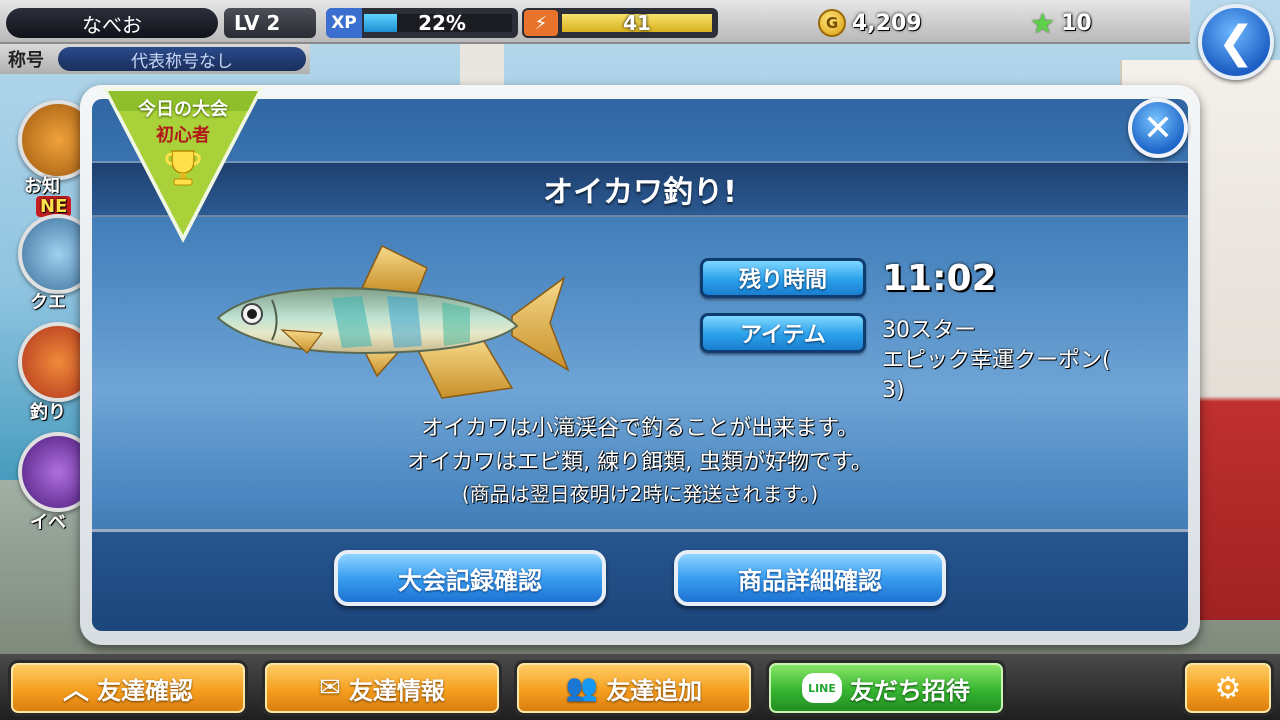  I want to click on side-event-label: イベ, so click(48, 522).